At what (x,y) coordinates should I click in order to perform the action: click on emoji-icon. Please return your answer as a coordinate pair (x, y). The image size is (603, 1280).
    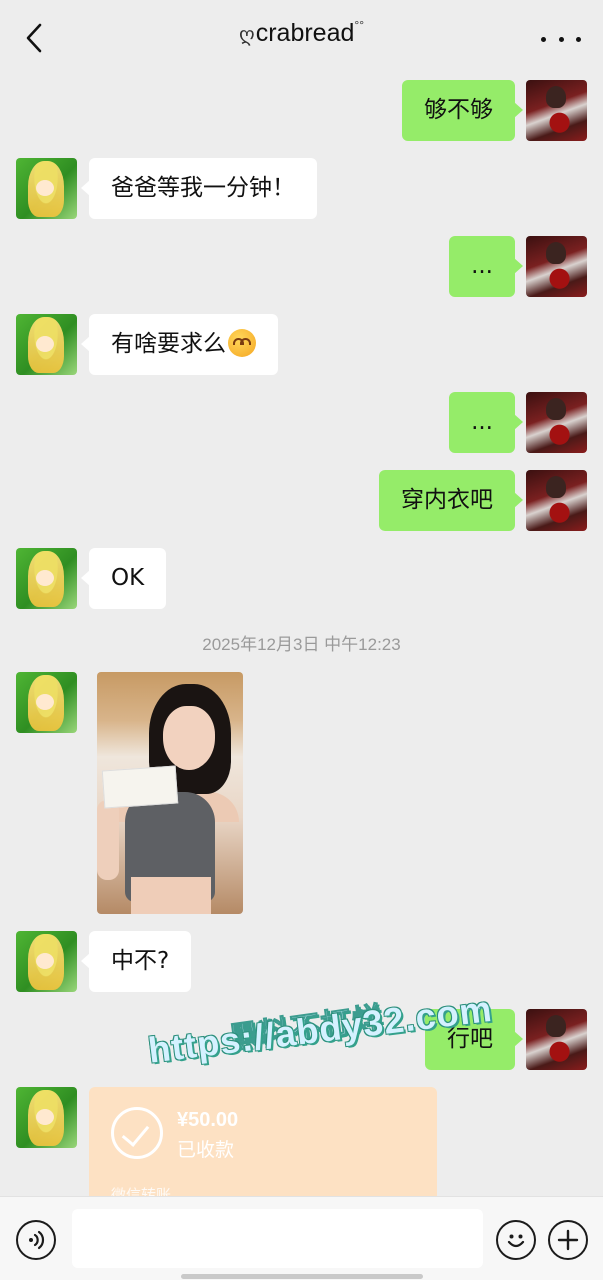
    Looking at the image, I should click on (516, 1241).